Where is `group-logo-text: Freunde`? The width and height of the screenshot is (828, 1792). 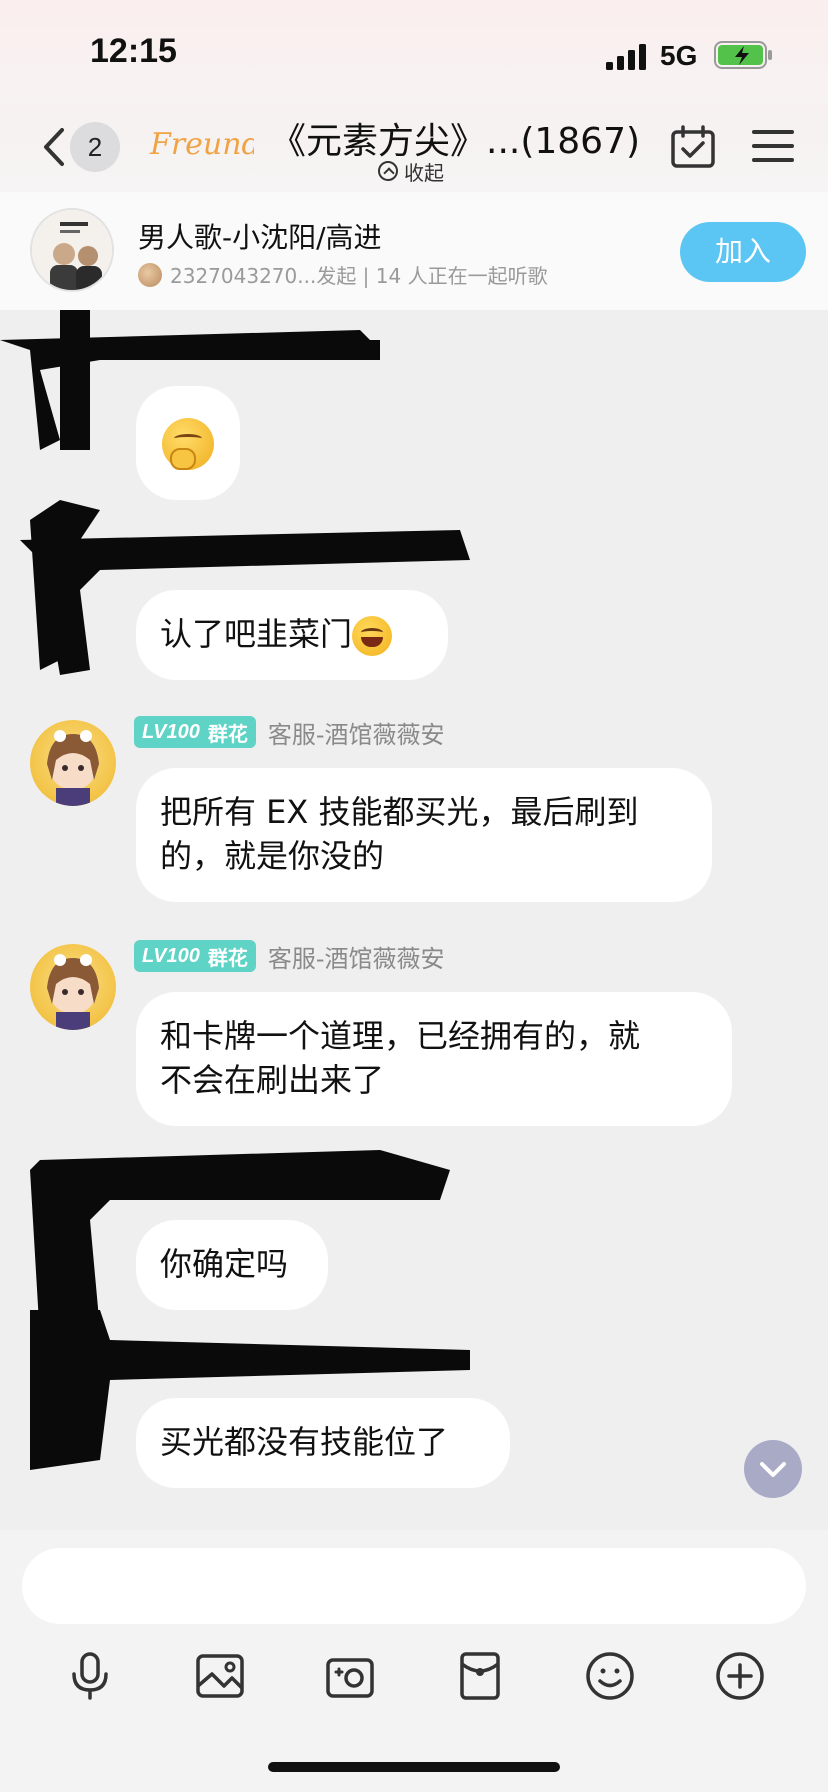
group-logo-text: Freunde is located at coordinates (201, 144).